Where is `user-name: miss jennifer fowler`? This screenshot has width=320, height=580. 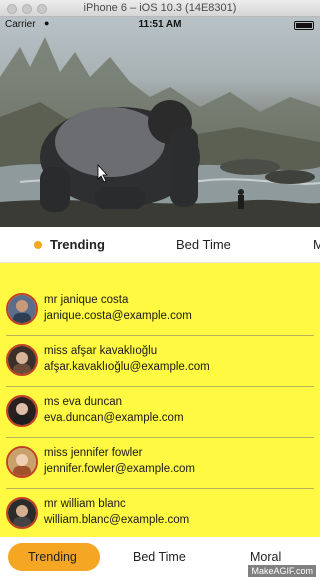
user-name: miss jennifer fowler is located at coordinates (93, 453).